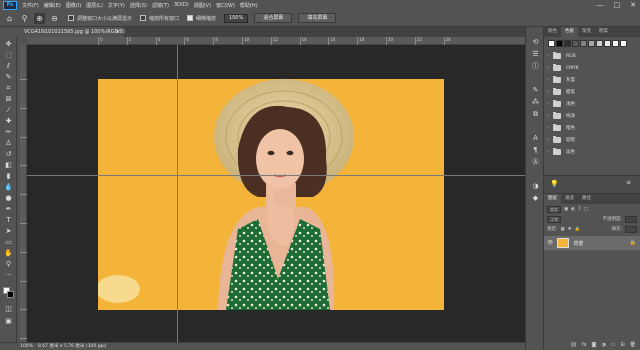 The height and width of the screenshot is (350, 640). Describe the element at coordinates (8, 121) in the screenshot. I see `healing-tool-icon: ✚` at that location.